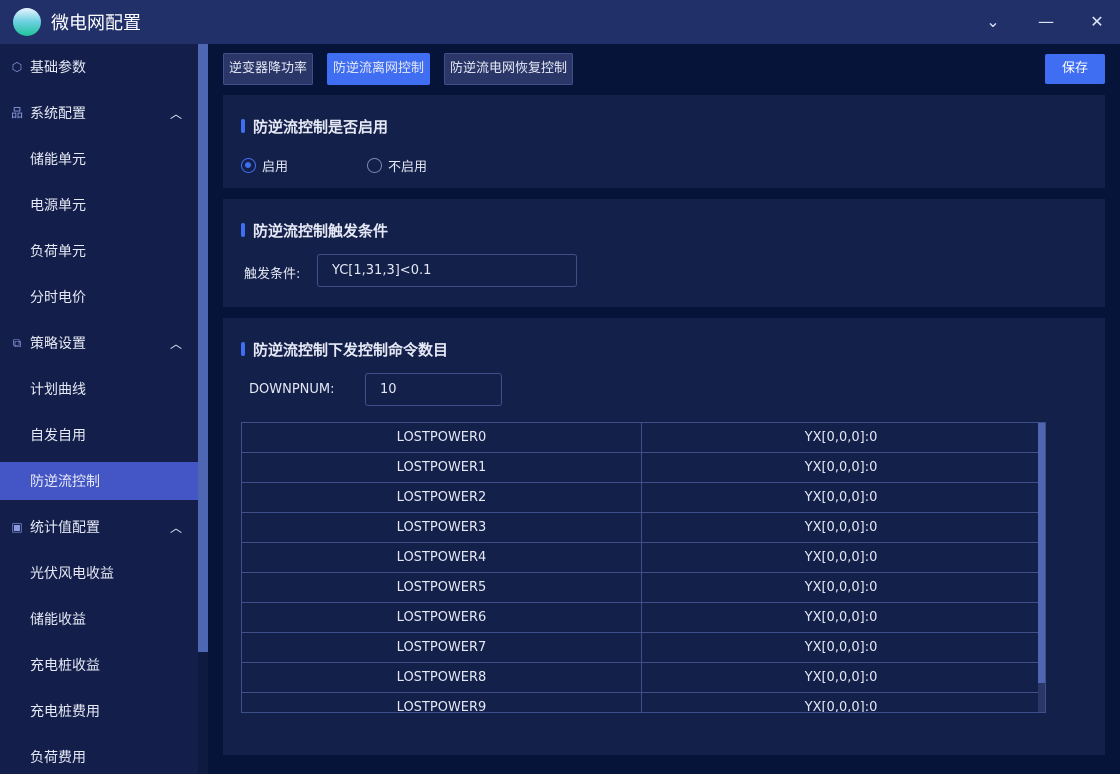  What do you see at coordinates (643, 648) in the screenshot?
I see `table-row: LOSTPOWER7 YX[0,0,0]:0` at bounding box center [643, 648].